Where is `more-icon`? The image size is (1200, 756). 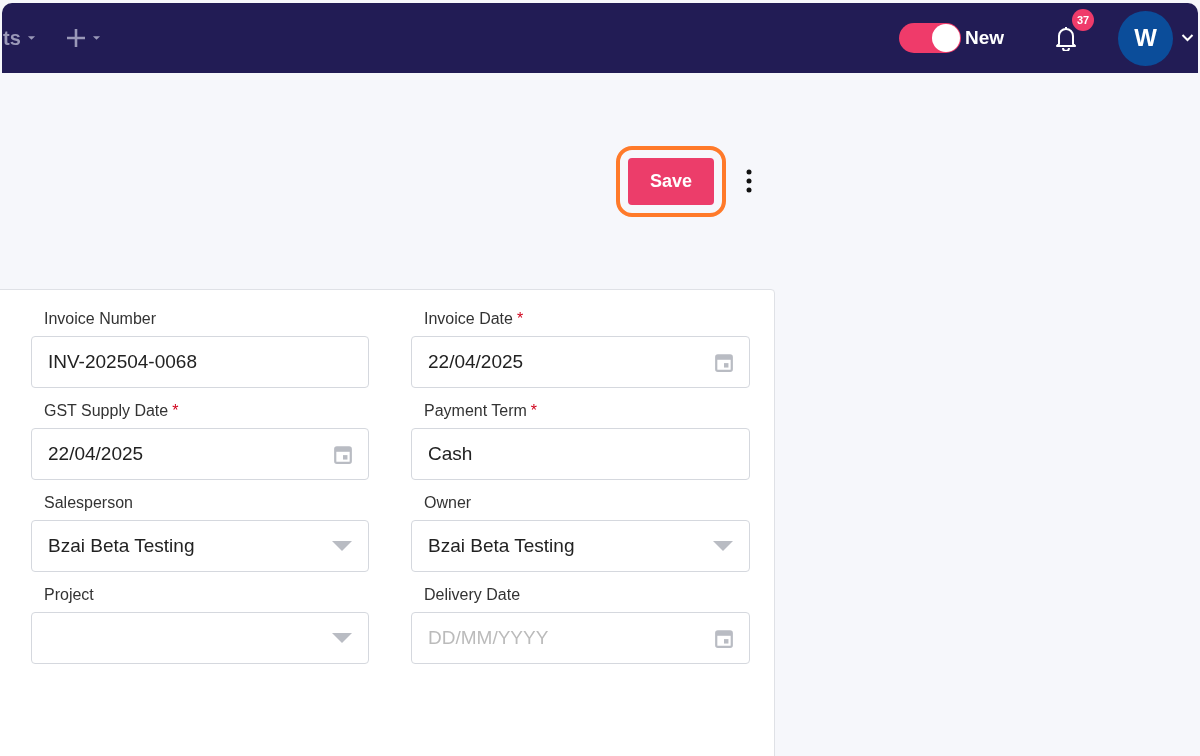 more-icon is located at coordinates (749, 181).